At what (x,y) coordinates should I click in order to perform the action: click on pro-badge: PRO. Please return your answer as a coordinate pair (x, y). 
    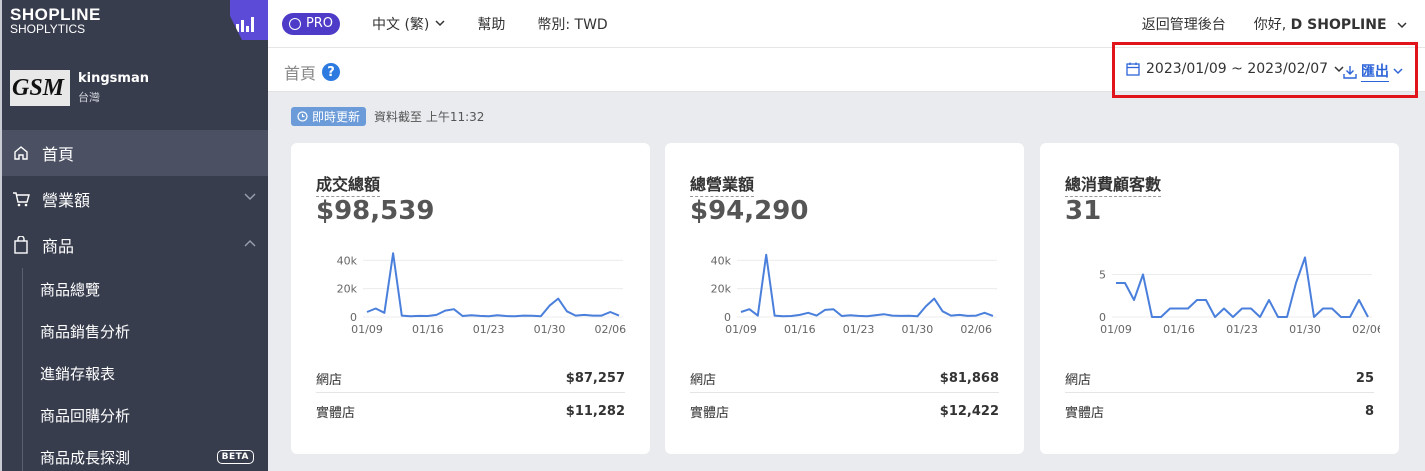
    Looking at the image, I should click on (311, 23).